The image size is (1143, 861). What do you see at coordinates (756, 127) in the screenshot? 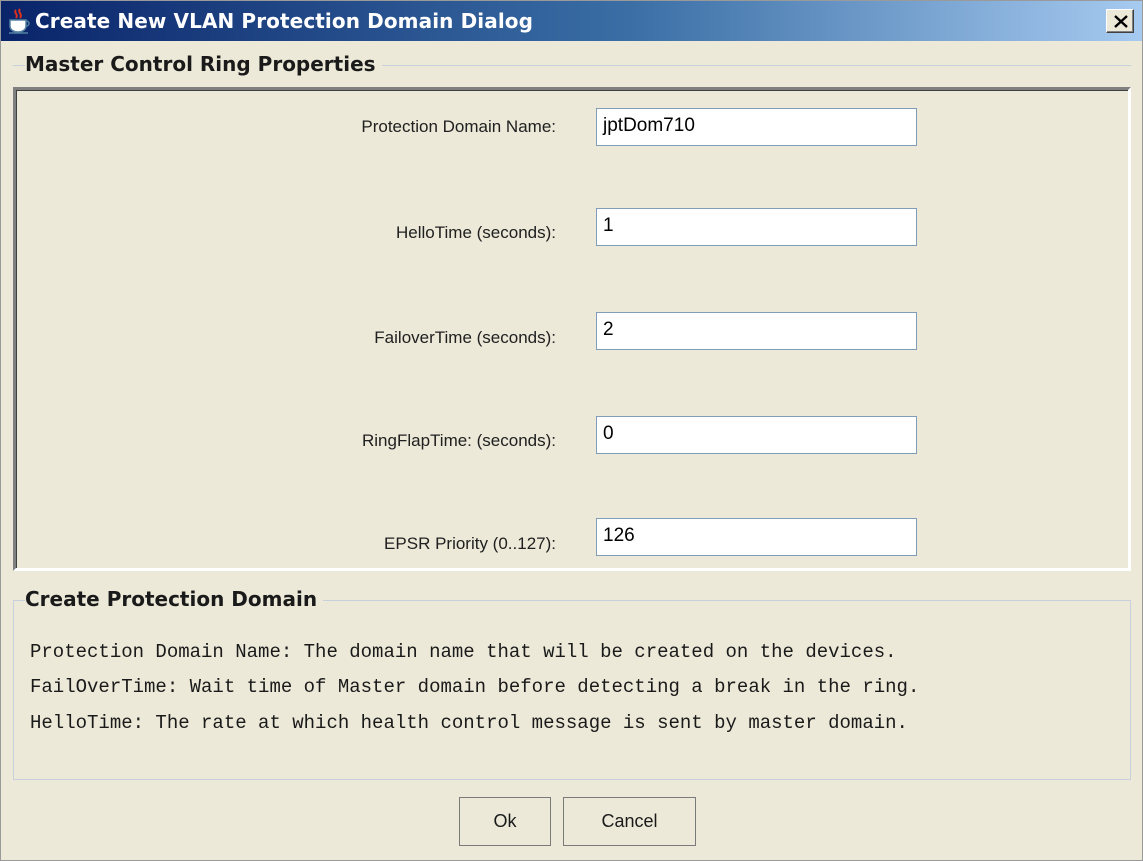
I see `protection-domain-name-input: jptDom710` at bounding box center [756, 127].